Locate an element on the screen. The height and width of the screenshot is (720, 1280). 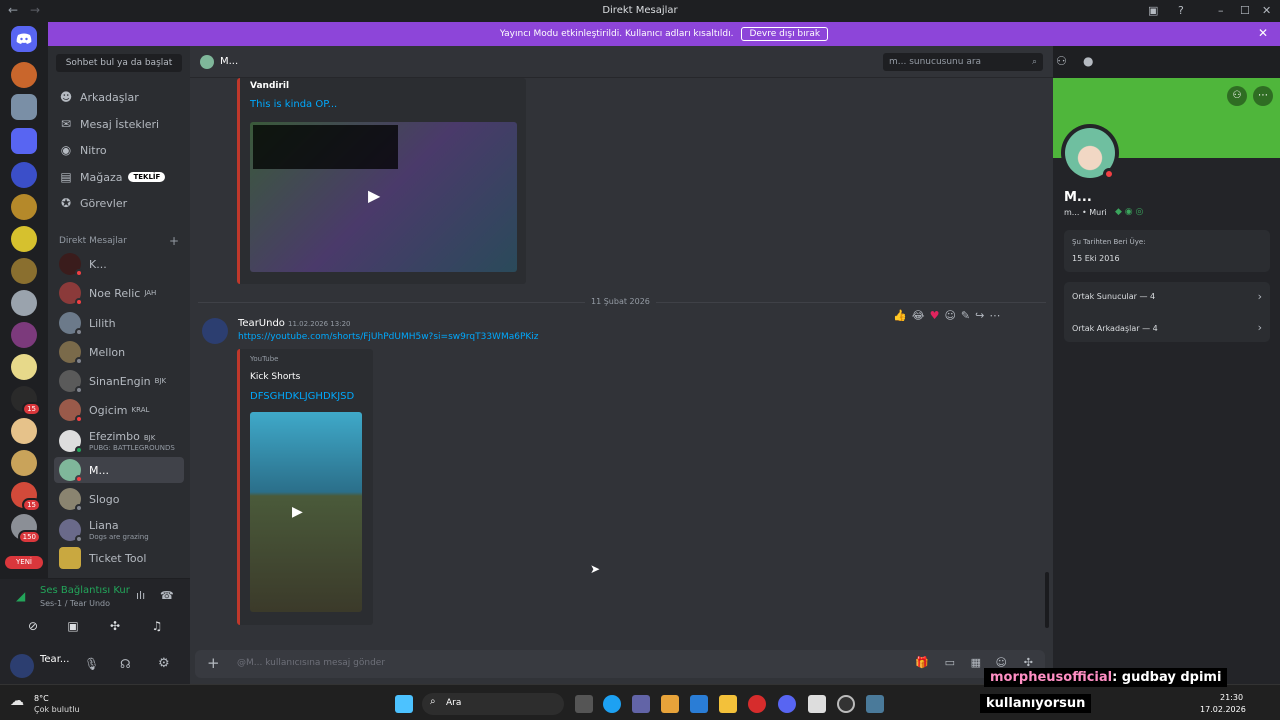
file-explorer-icon is located at coordinates (728, 704).